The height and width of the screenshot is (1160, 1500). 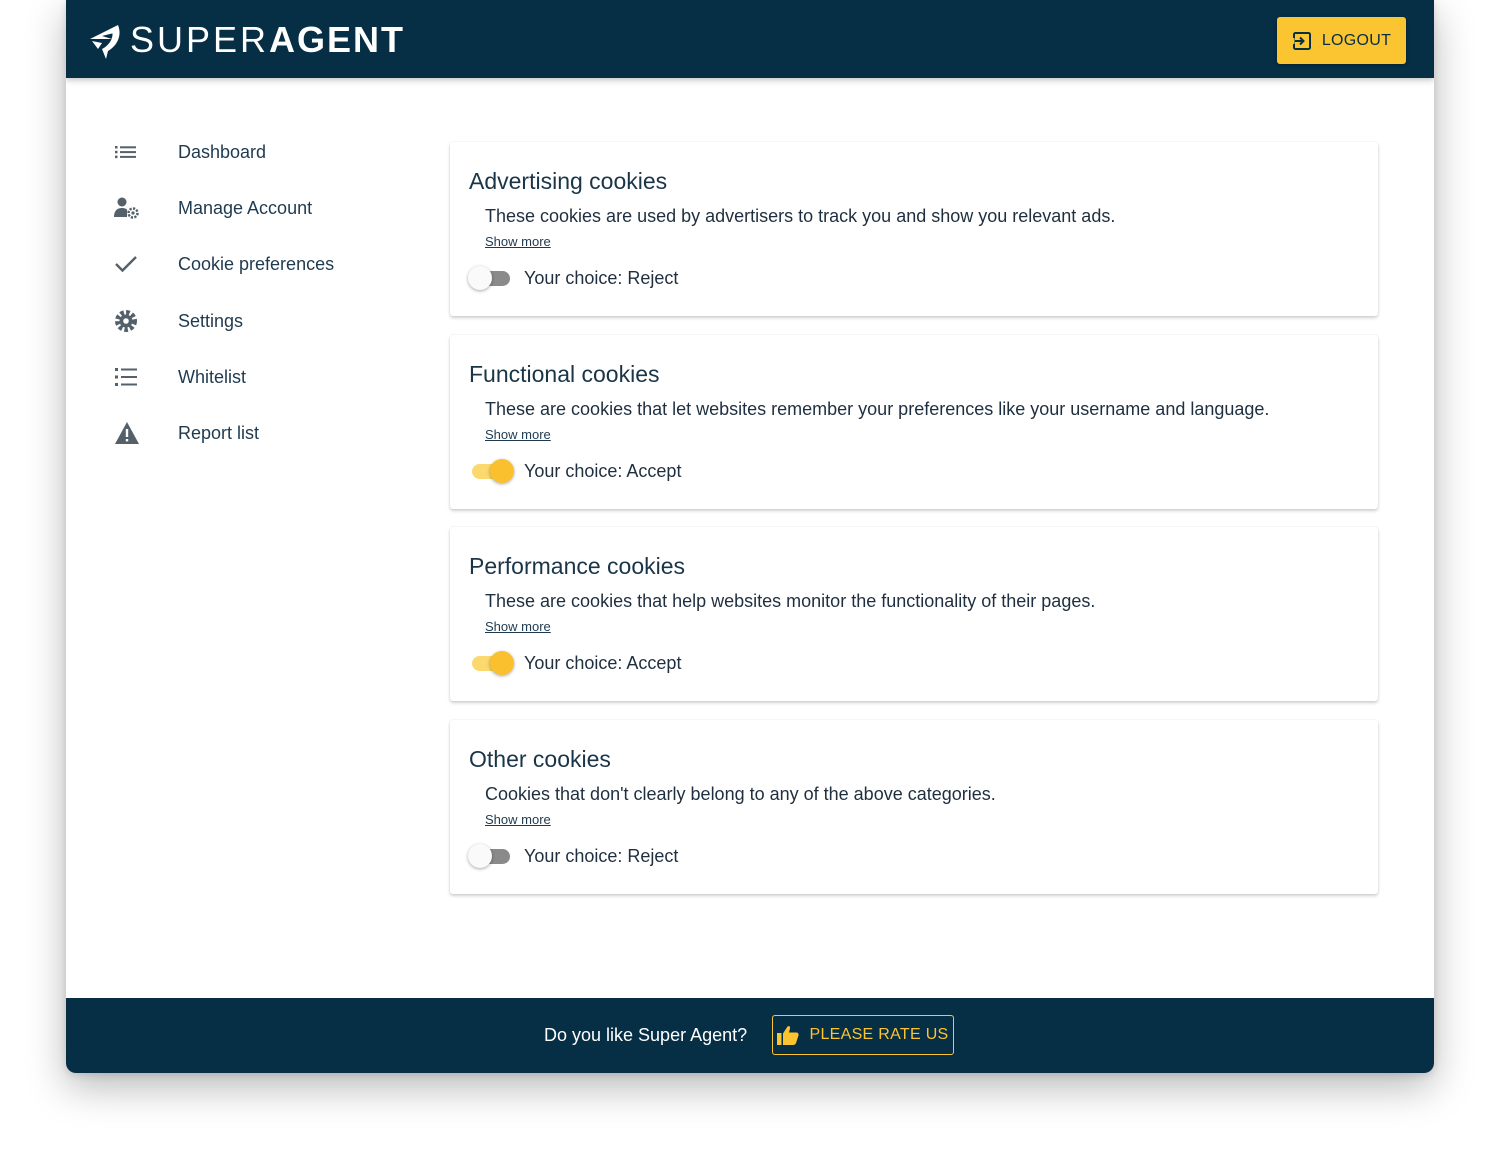 I want to click on user-gear-icon, so click(x=127, y=208).